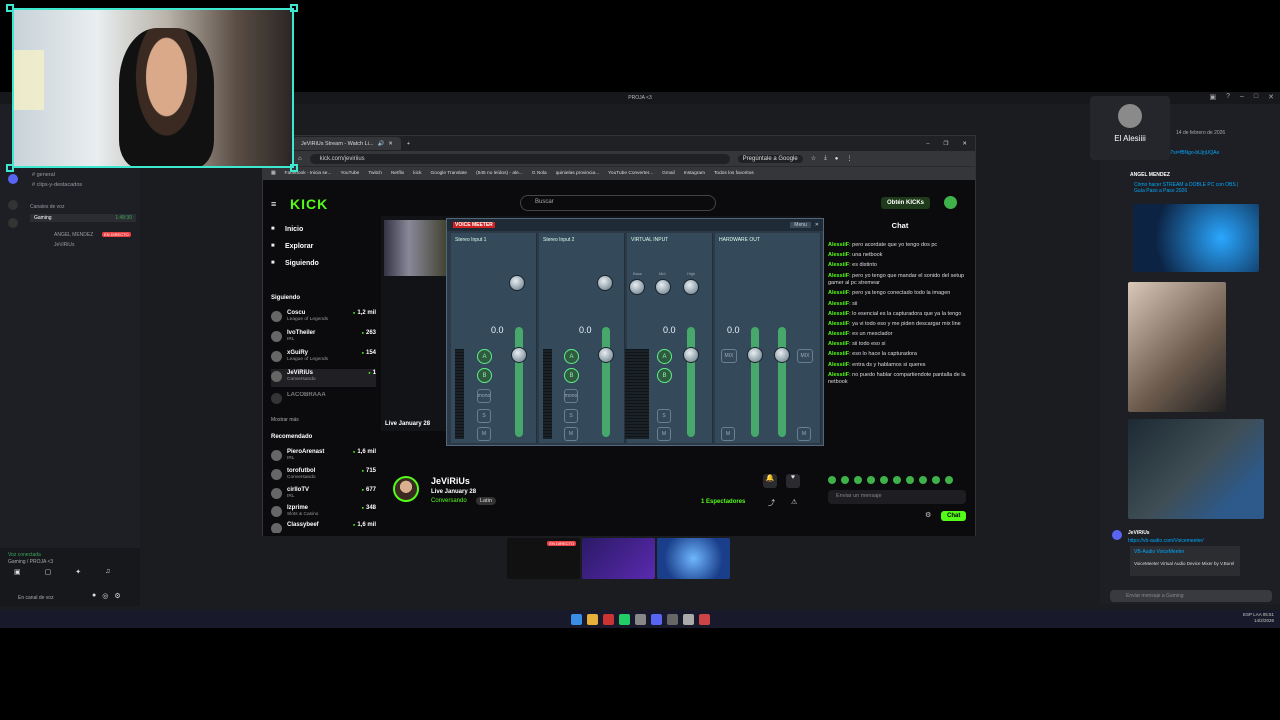 Image resolution: width=1280 pixels, height=720 pixels. Describe the element at coordinates (285, 420) in the screenshot. I see `show-more-link: Mostrar más` at that location.